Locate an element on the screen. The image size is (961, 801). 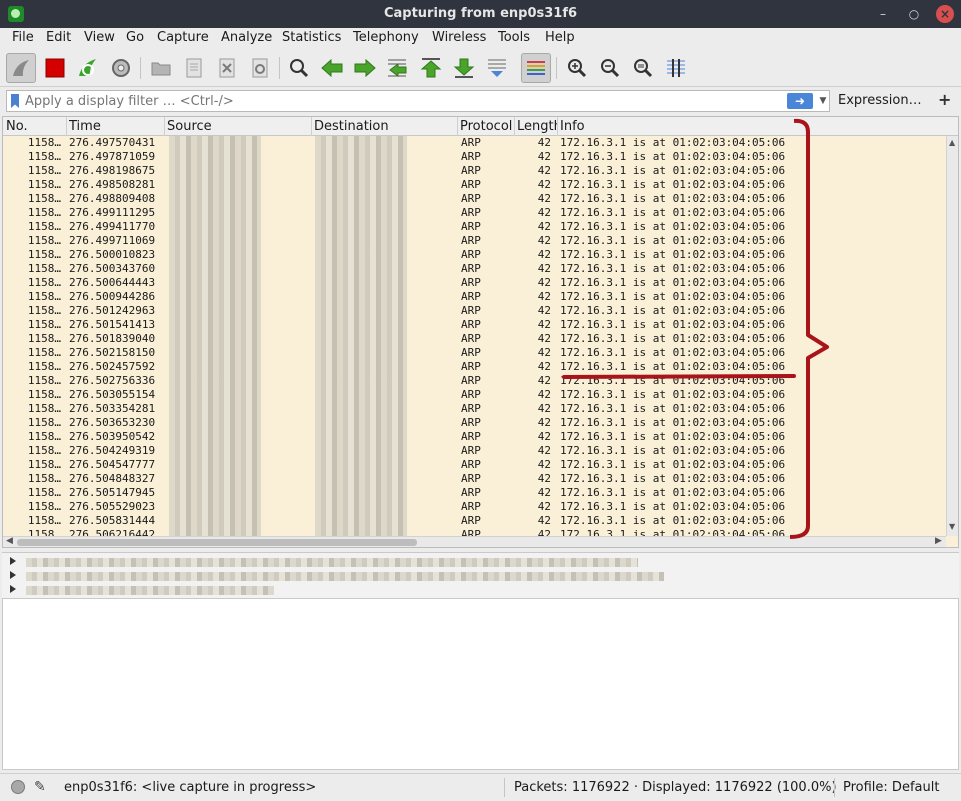
menu-tools: Tools is located at coordinates (514, 37).